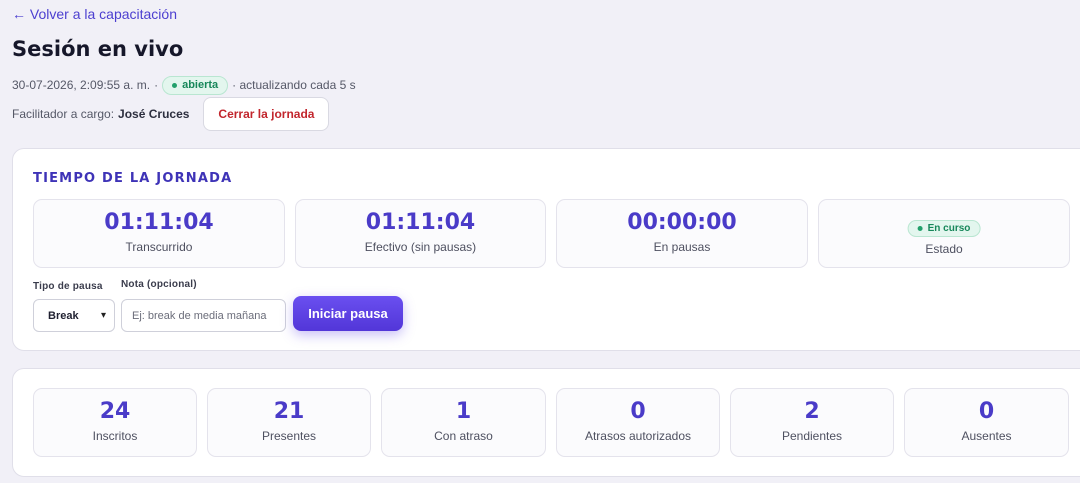 This screenshot has height=483, width=1080. Describe the element at coordinates (81, 85) in the screenshot. I see `session-datetime: 30-07-2026, 2:09:55 a. m.` at that location.